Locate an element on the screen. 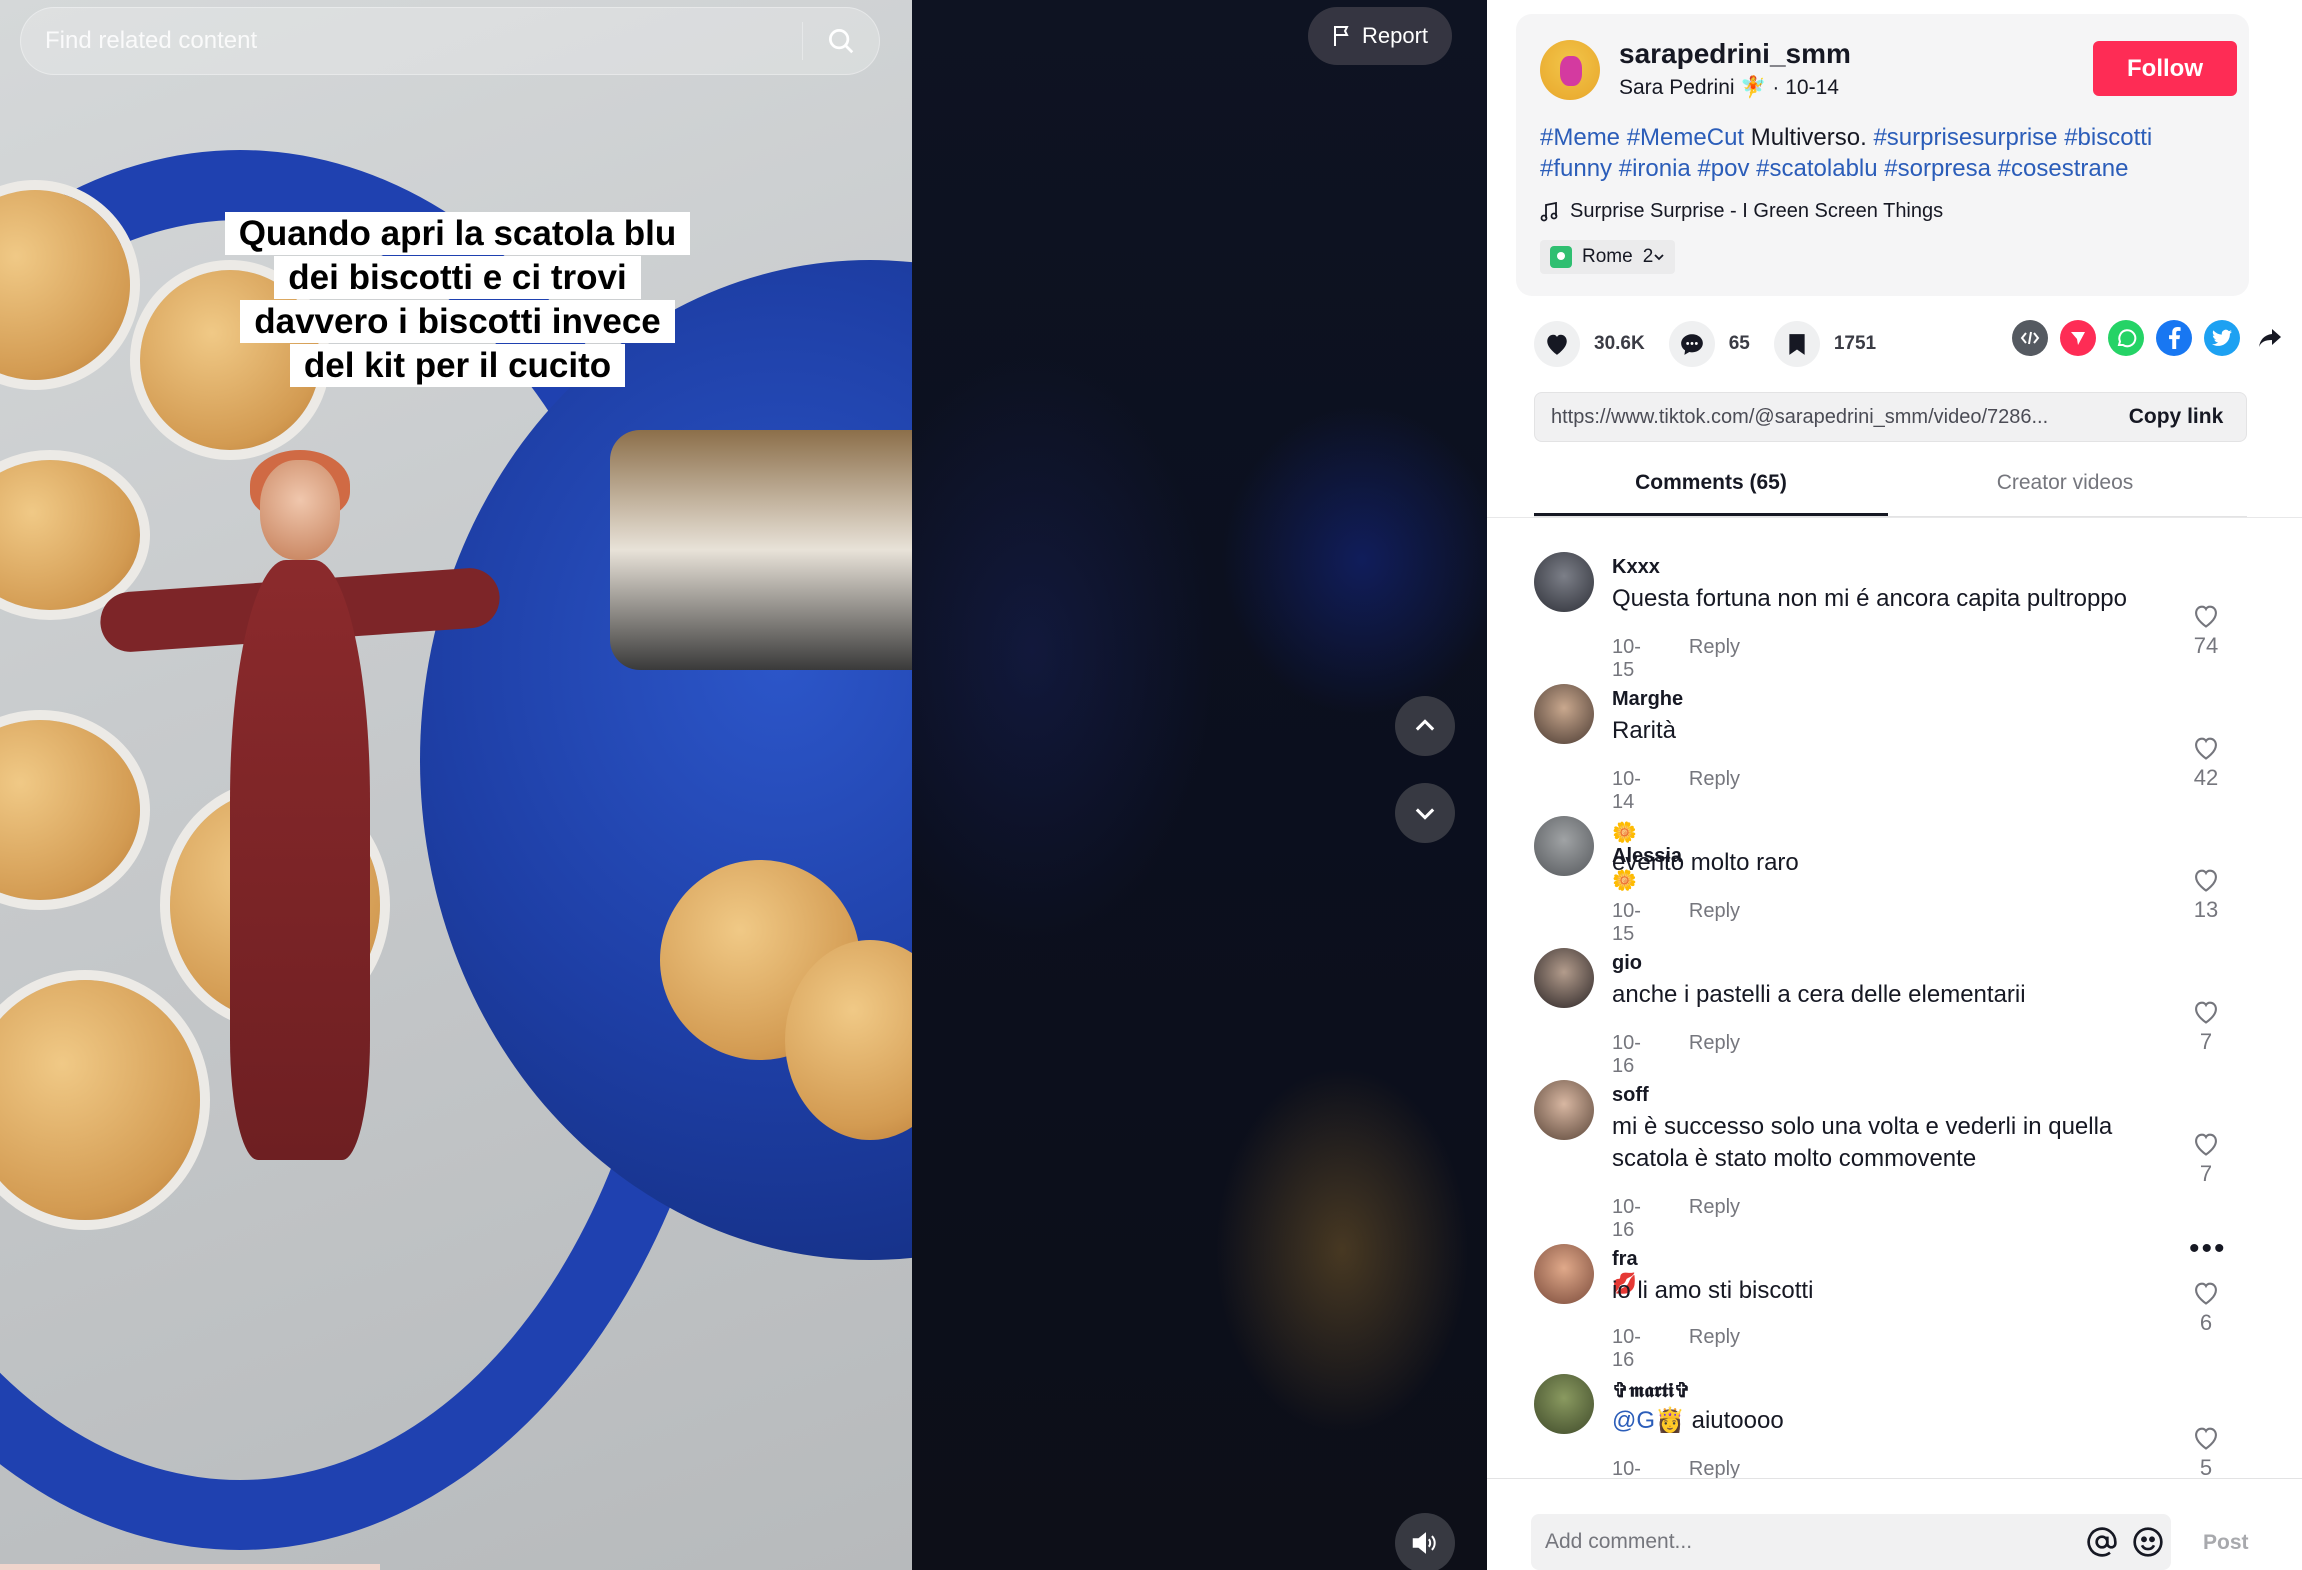 The height and width of the screenshot is (1570, 2302). hashtag: #MemeCut is located at coordinates (1685, 137).